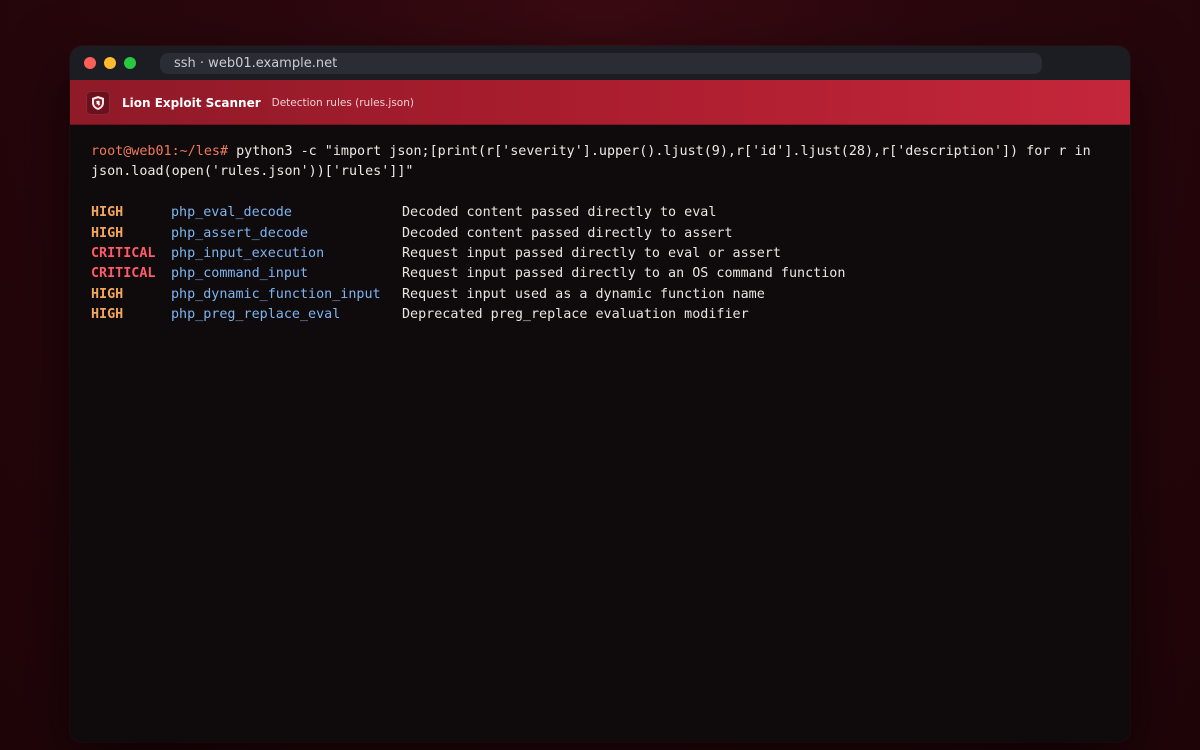  Describe the element at coordinates (240, 274) in the screenshot. I see `rule-id: php_command_input` at that location.